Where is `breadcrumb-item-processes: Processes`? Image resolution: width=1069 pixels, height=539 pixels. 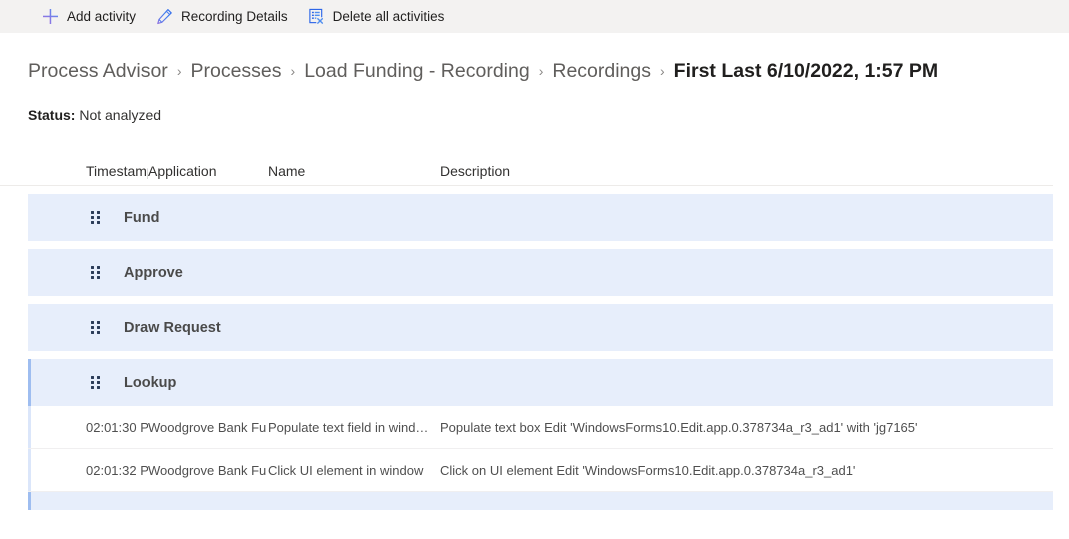
breadcrumb-item-processes: Processes is located at coordinates (235, 71).